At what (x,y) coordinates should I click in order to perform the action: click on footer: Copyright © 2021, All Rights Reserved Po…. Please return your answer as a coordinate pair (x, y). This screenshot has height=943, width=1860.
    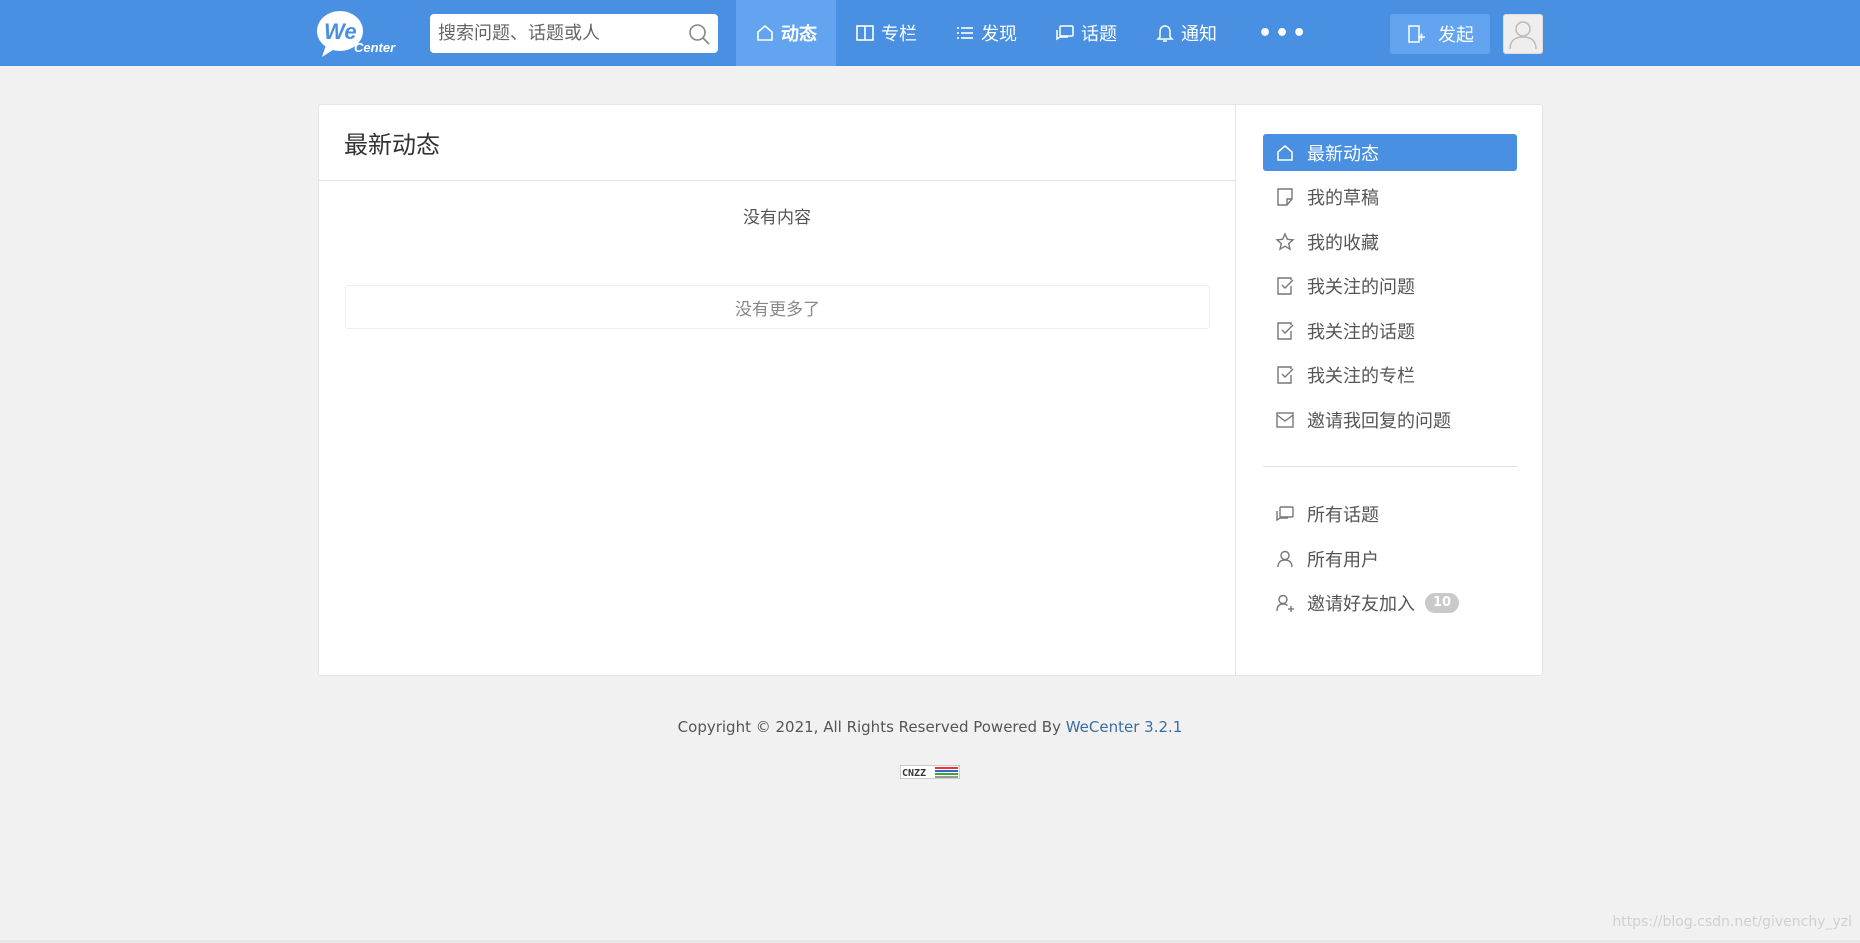
    Looking at the image, I should click on (930, 727).